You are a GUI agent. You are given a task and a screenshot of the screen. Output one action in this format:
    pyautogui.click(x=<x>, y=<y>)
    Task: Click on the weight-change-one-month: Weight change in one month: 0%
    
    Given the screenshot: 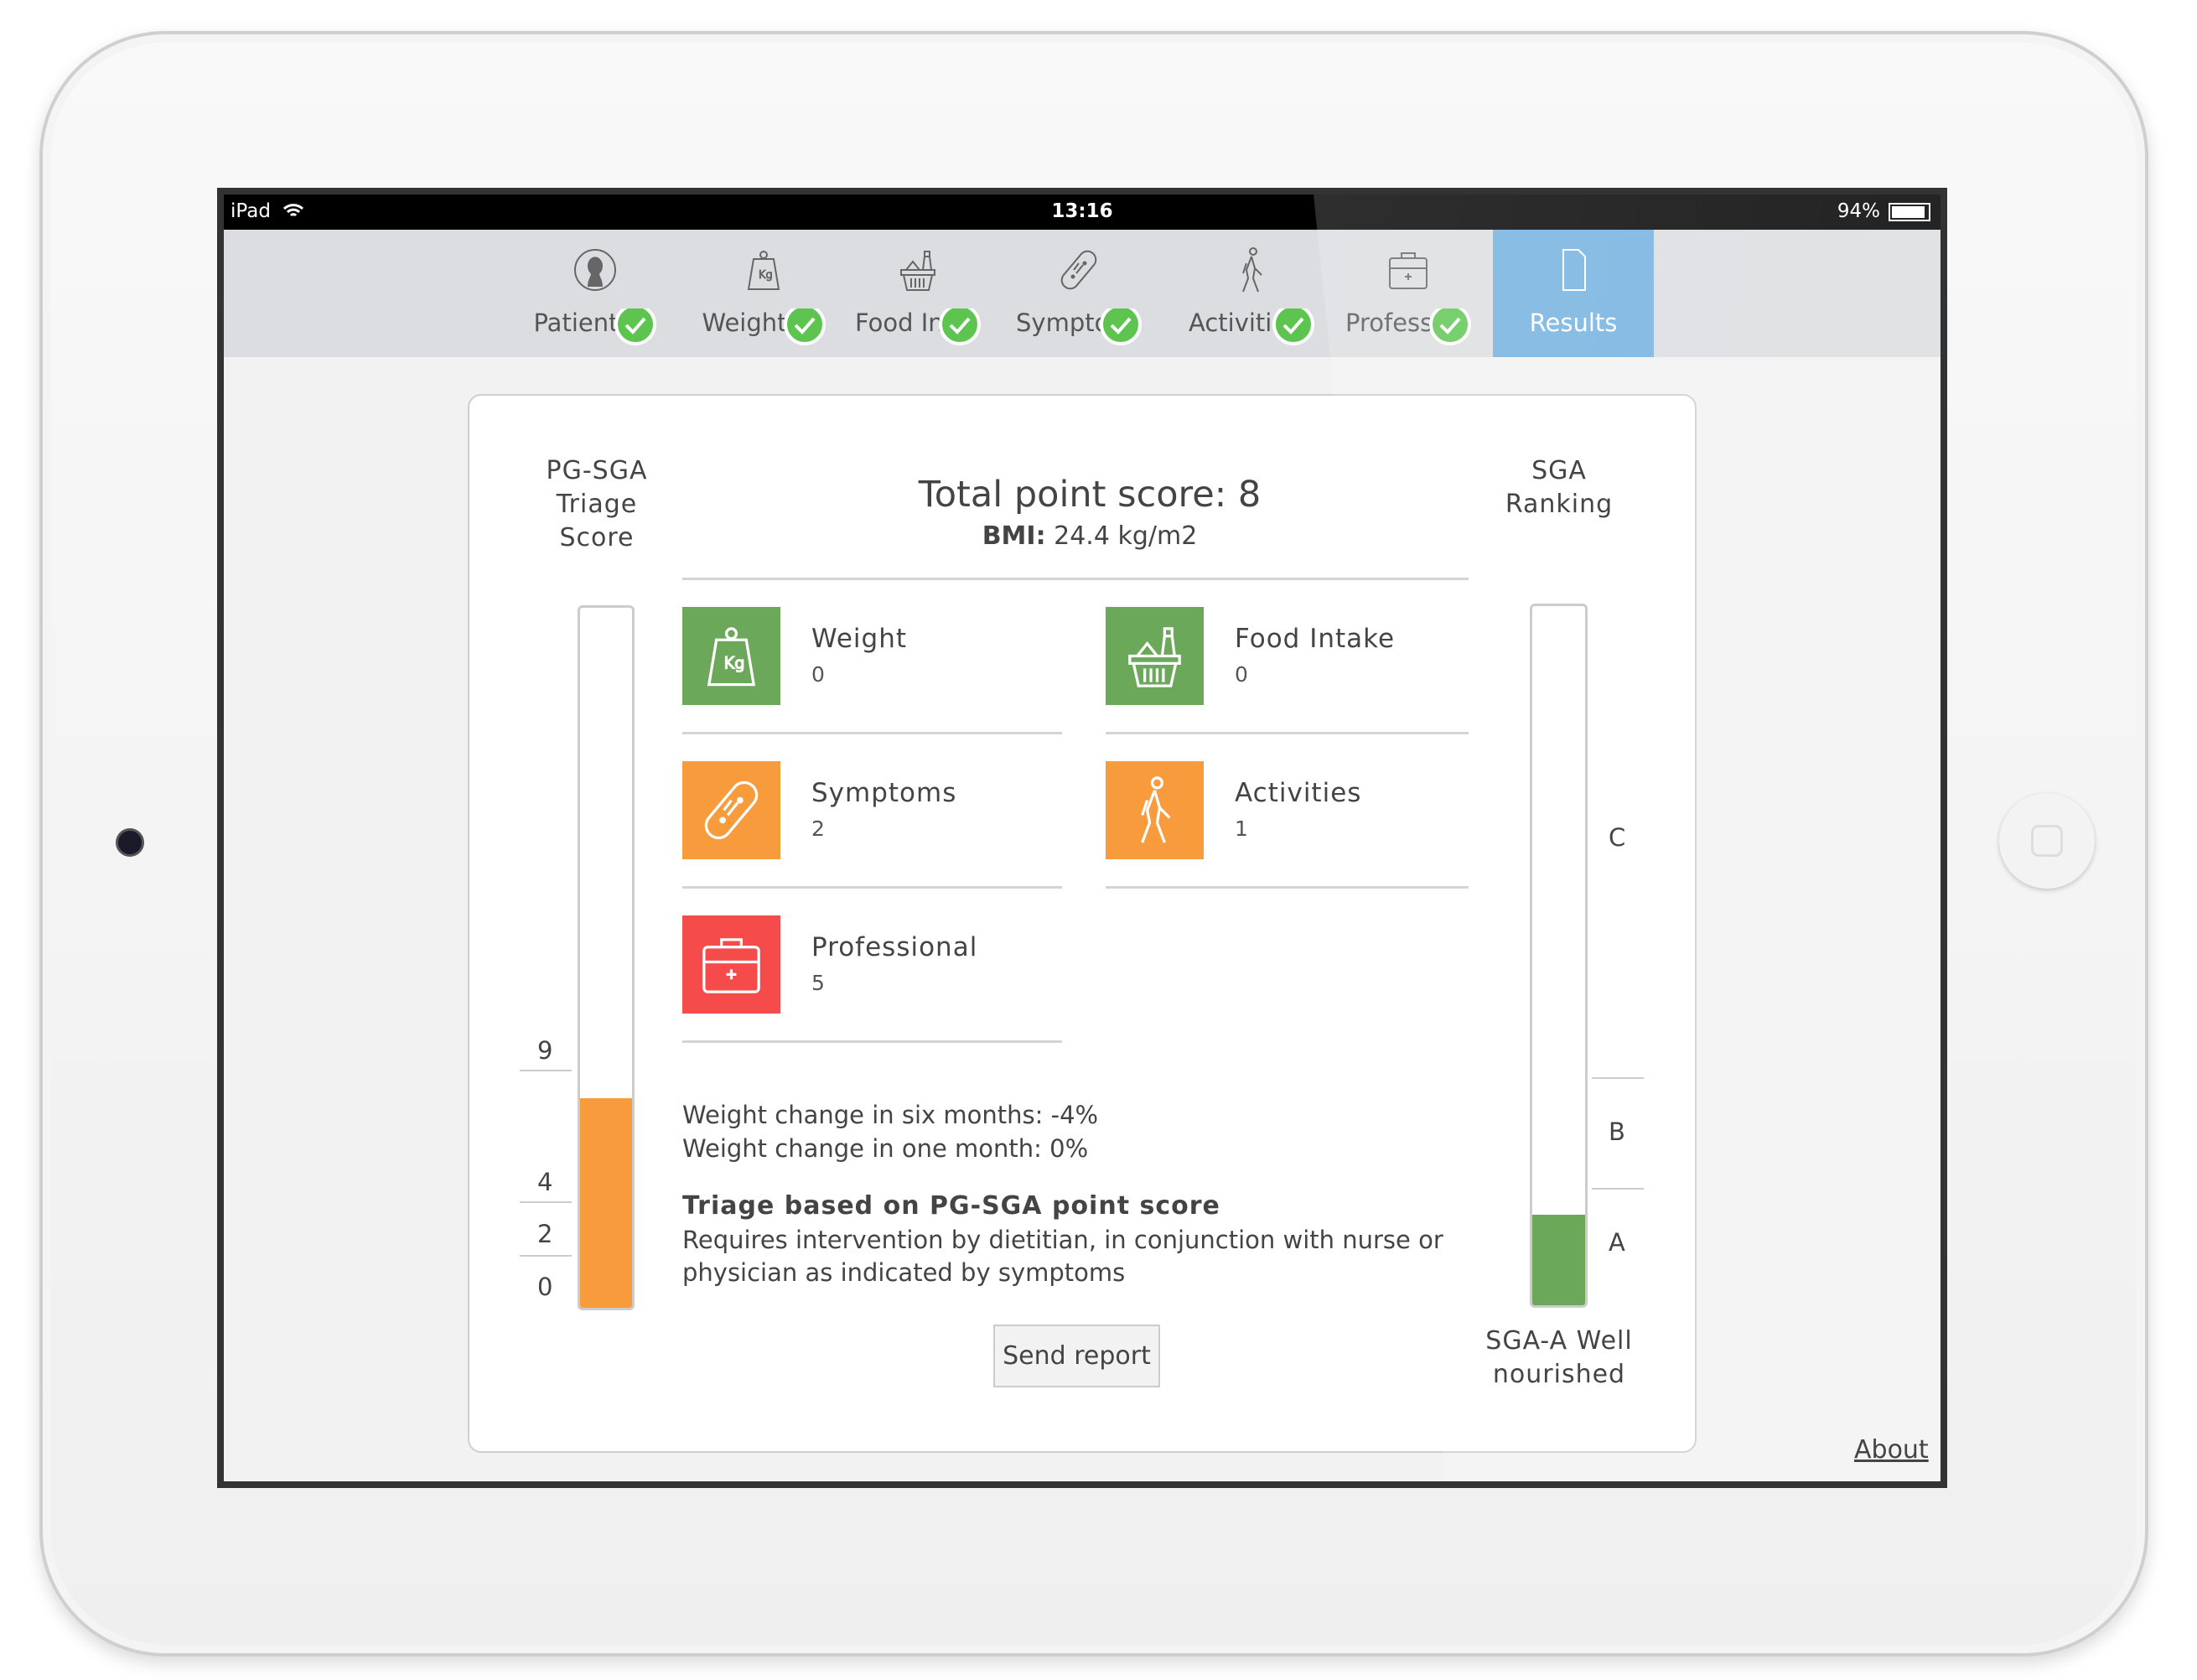 What is the action you would take?
    pyautogui.click(x=885, y=1148)
    